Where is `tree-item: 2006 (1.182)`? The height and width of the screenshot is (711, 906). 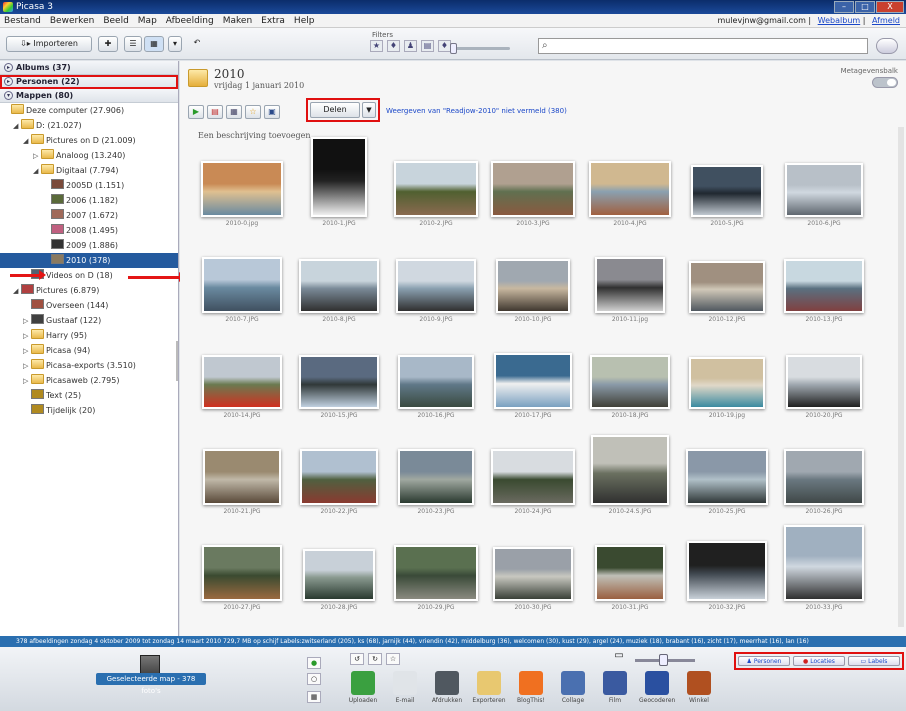
tree-item: 2006 (1.182) is located at coordinates (89, 200).